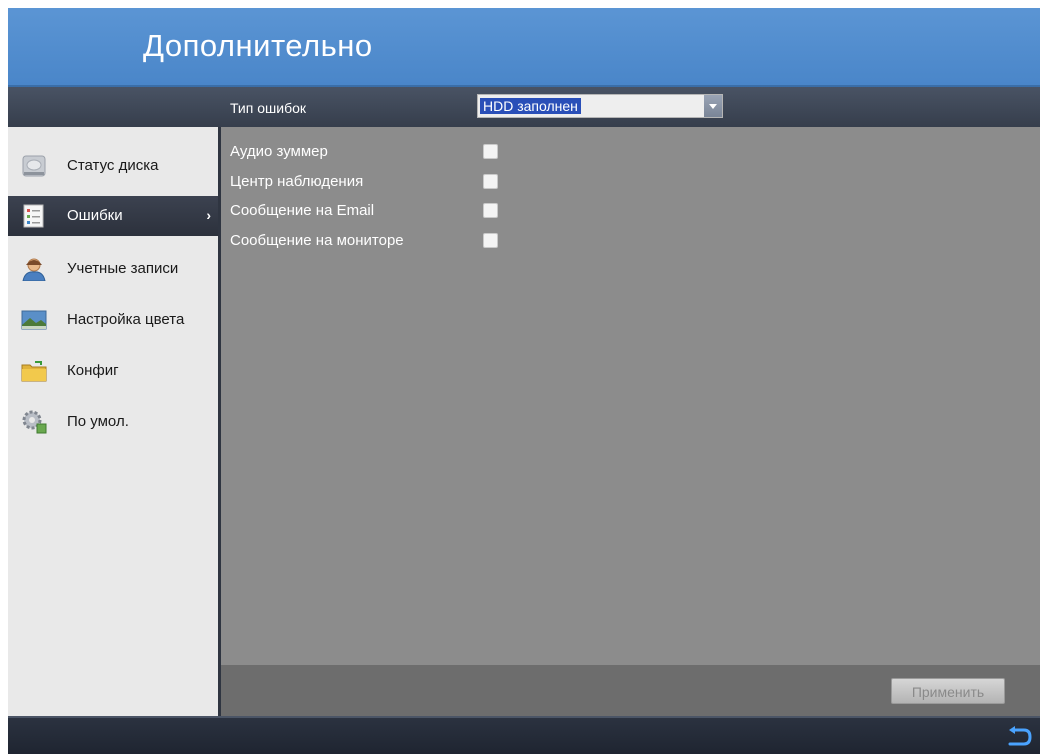  I want to click on sidebar-item-color-settings: Настройка цвета, so click(113, 320).